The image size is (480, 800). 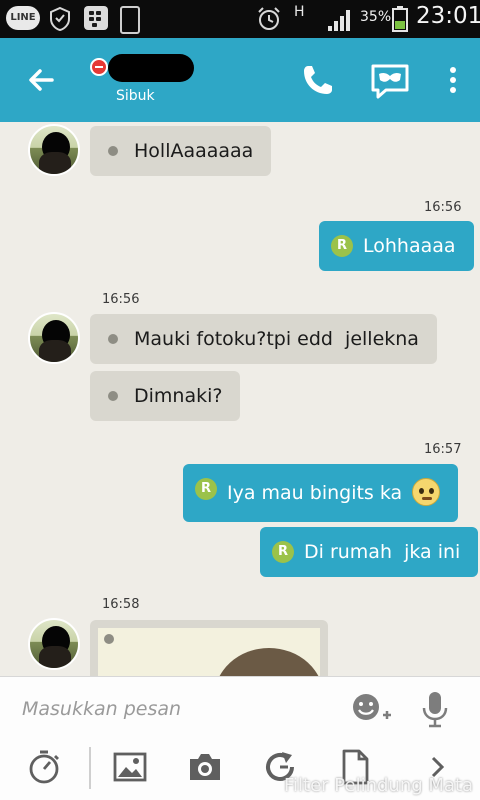 What do you see at coordinates (209, 652) in the screenshot?
I see `photo-thumbnail` at bounding box center [209, 652].